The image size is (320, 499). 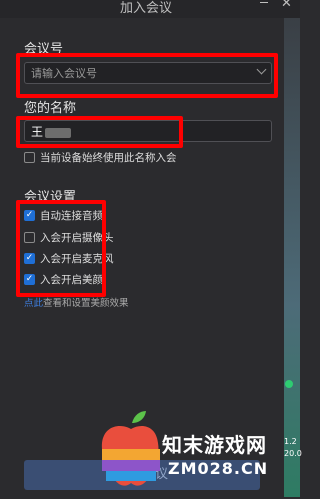 I want to click on checkbox, so click(x=29, y=157).